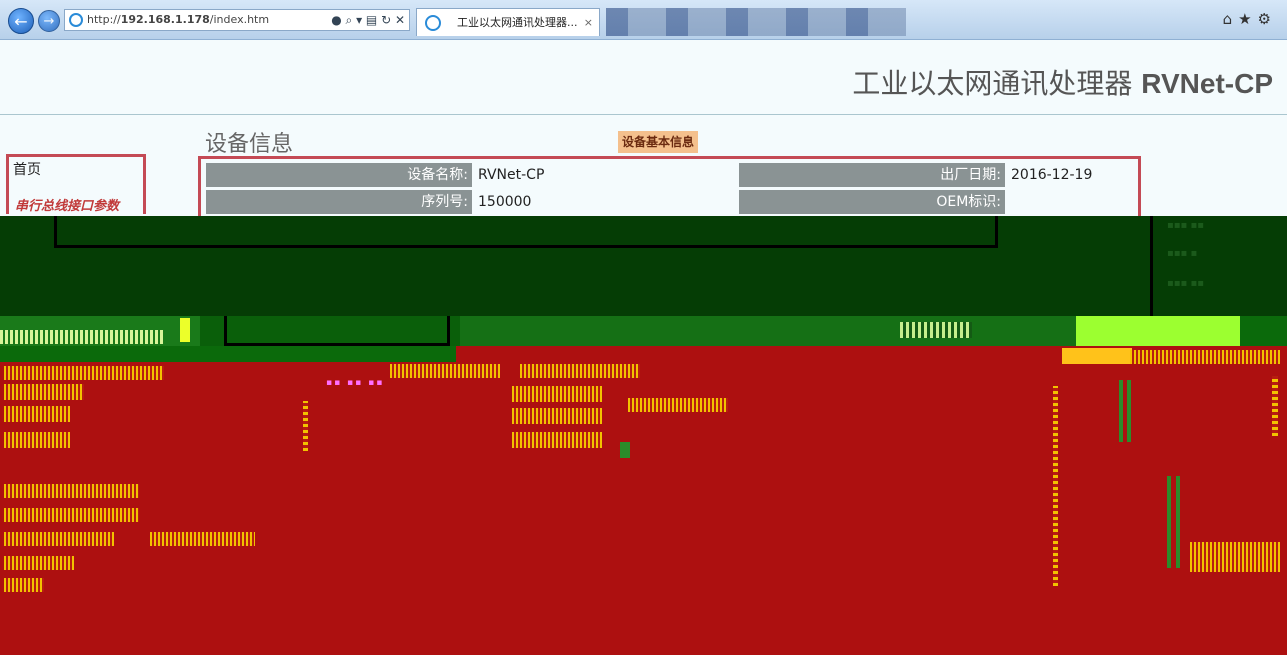  Describe the element at coordinates (27, 169) in the screenshot. I see `nav-item-home: 首页` at that location.